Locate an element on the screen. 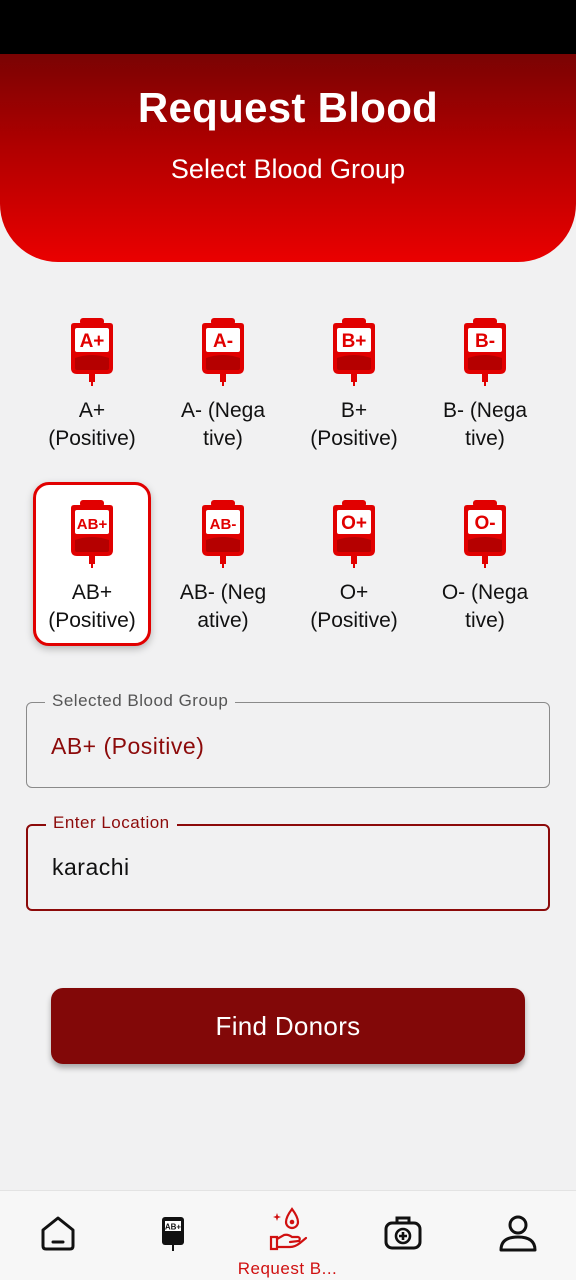  blood-bag-icon: O- is located at coordinates (485, 534).